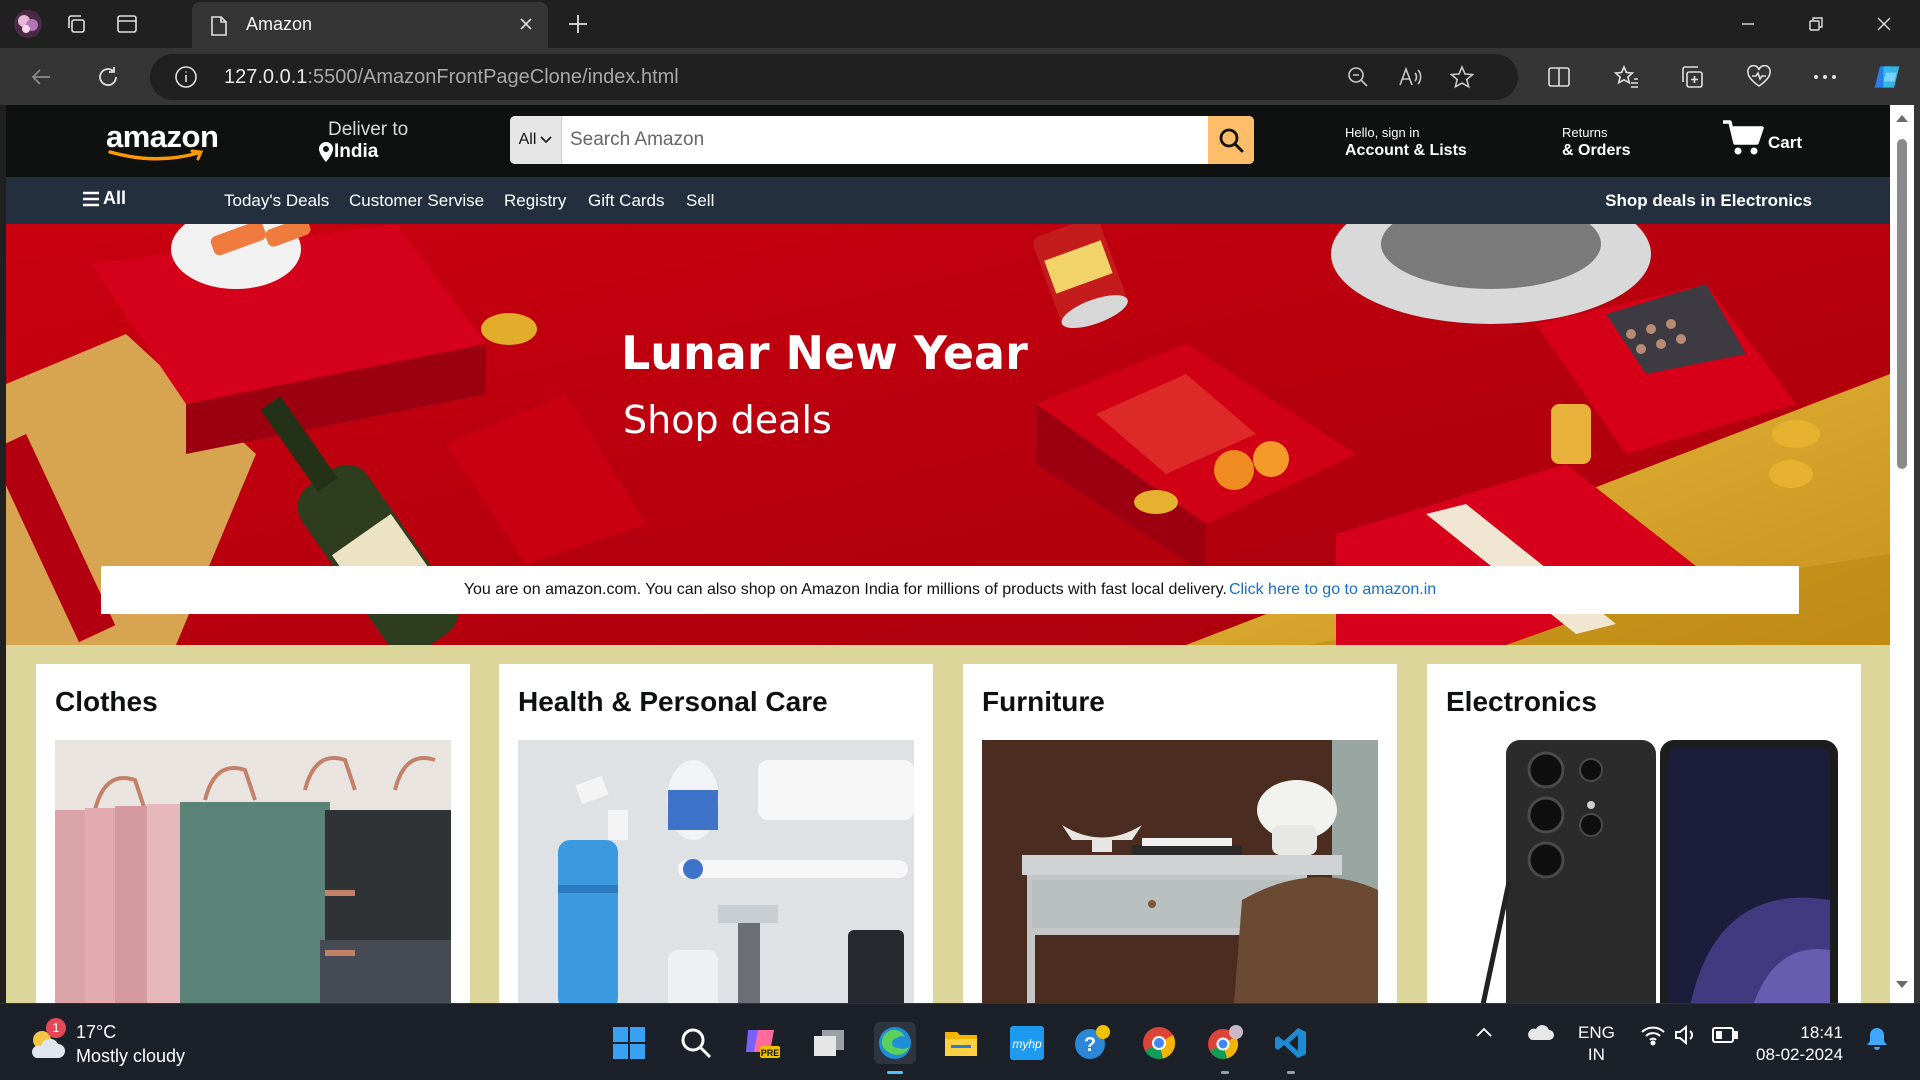 The height and width of the screenshot is (1080, 1920). Describe the element at coordinates (356, 151) in the screenshot. I see `deliver-country: India` at that location.